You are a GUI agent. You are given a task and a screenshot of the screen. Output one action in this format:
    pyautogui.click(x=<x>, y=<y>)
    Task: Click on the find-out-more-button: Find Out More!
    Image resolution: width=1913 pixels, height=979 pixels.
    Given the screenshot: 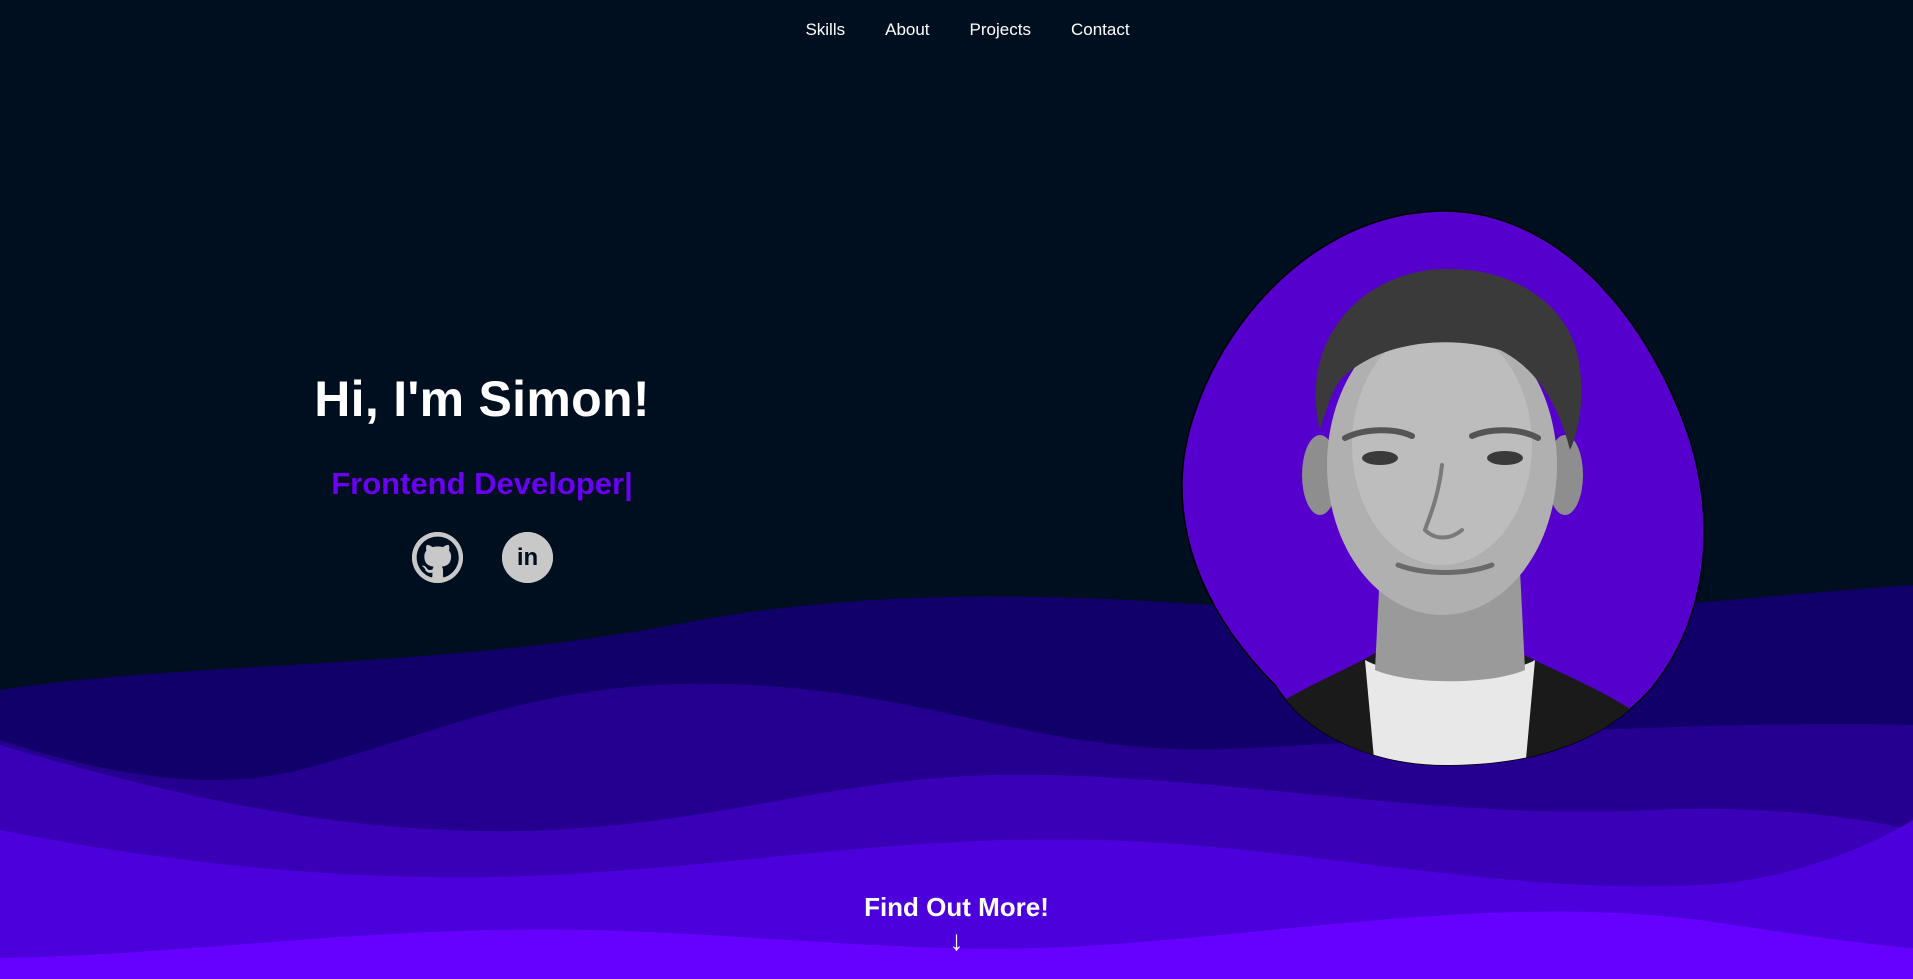 What is the action you would take?
    pyautogui.click(x=956, y=907)
    